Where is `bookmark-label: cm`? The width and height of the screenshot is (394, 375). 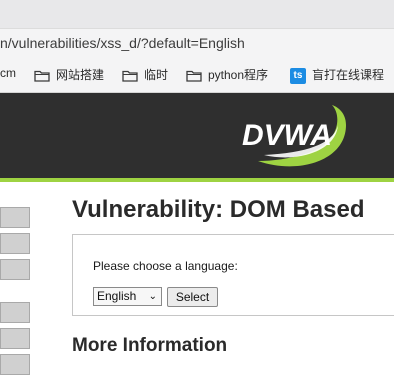
bookmark-label: cm is located at coordinates (8, 73).